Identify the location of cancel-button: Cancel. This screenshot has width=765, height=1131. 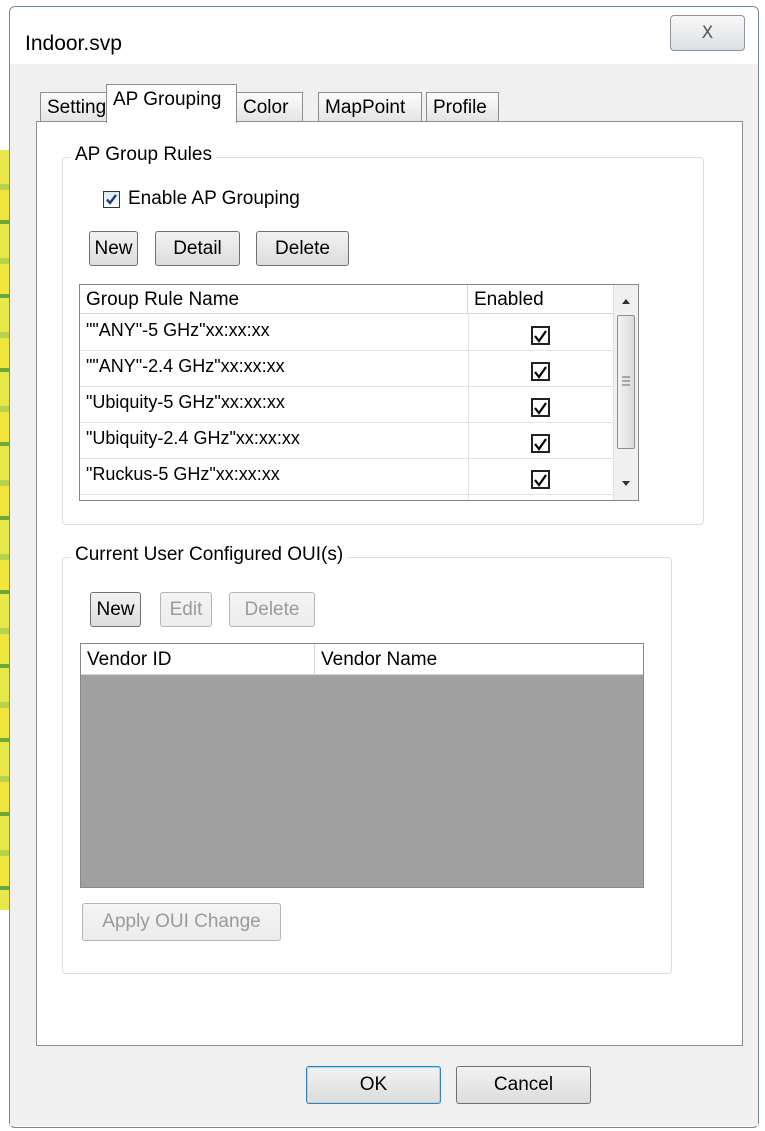
(523, 1085).